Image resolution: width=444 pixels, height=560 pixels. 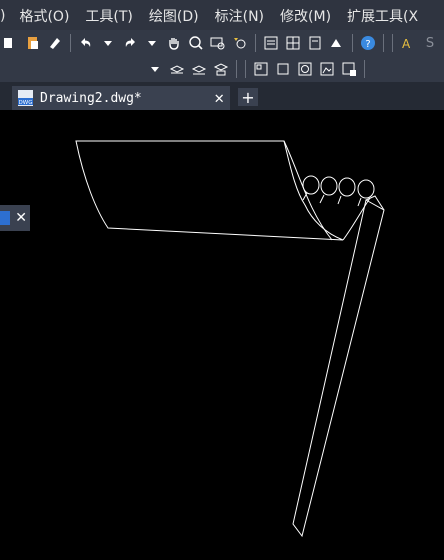 What do you see at coordinates (239, 16) in the screenshot?
I see `menu-item-dimension: 标注(N)` at bounding box center [239, 16].